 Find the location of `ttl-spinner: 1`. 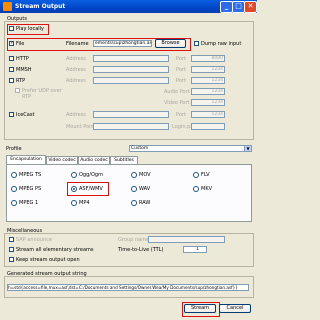

ttl-spinner: 1 is located at coordinates (195, 249).